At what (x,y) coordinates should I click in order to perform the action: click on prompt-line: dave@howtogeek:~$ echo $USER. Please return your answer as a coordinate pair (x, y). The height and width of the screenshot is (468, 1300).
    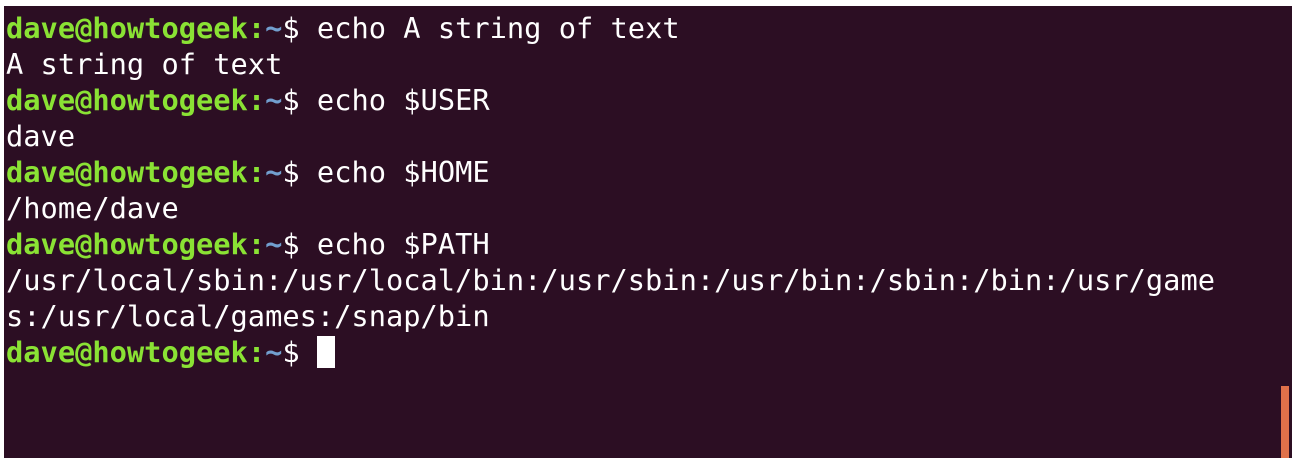
    Looking at the image, I should click on (610, 100).